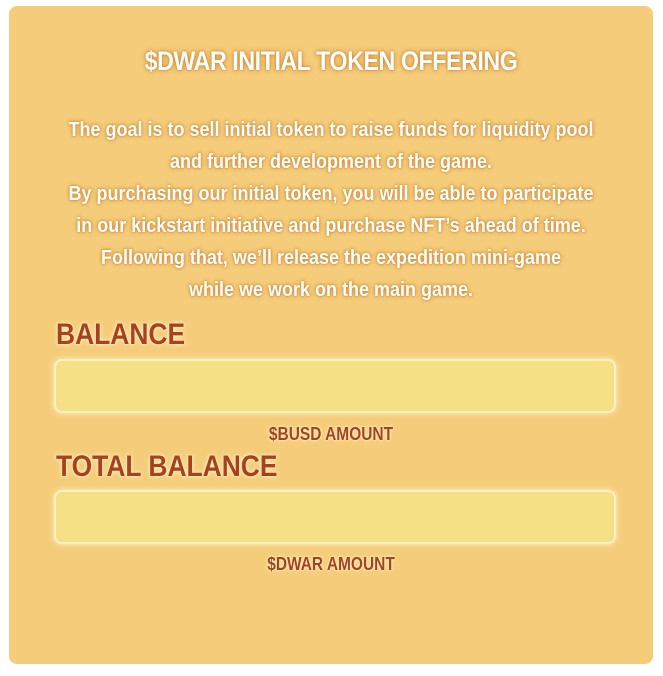 Image resolution: width=663 pixels, height=676 pixels. I want to click on total-balance-input, so click(335, 517).